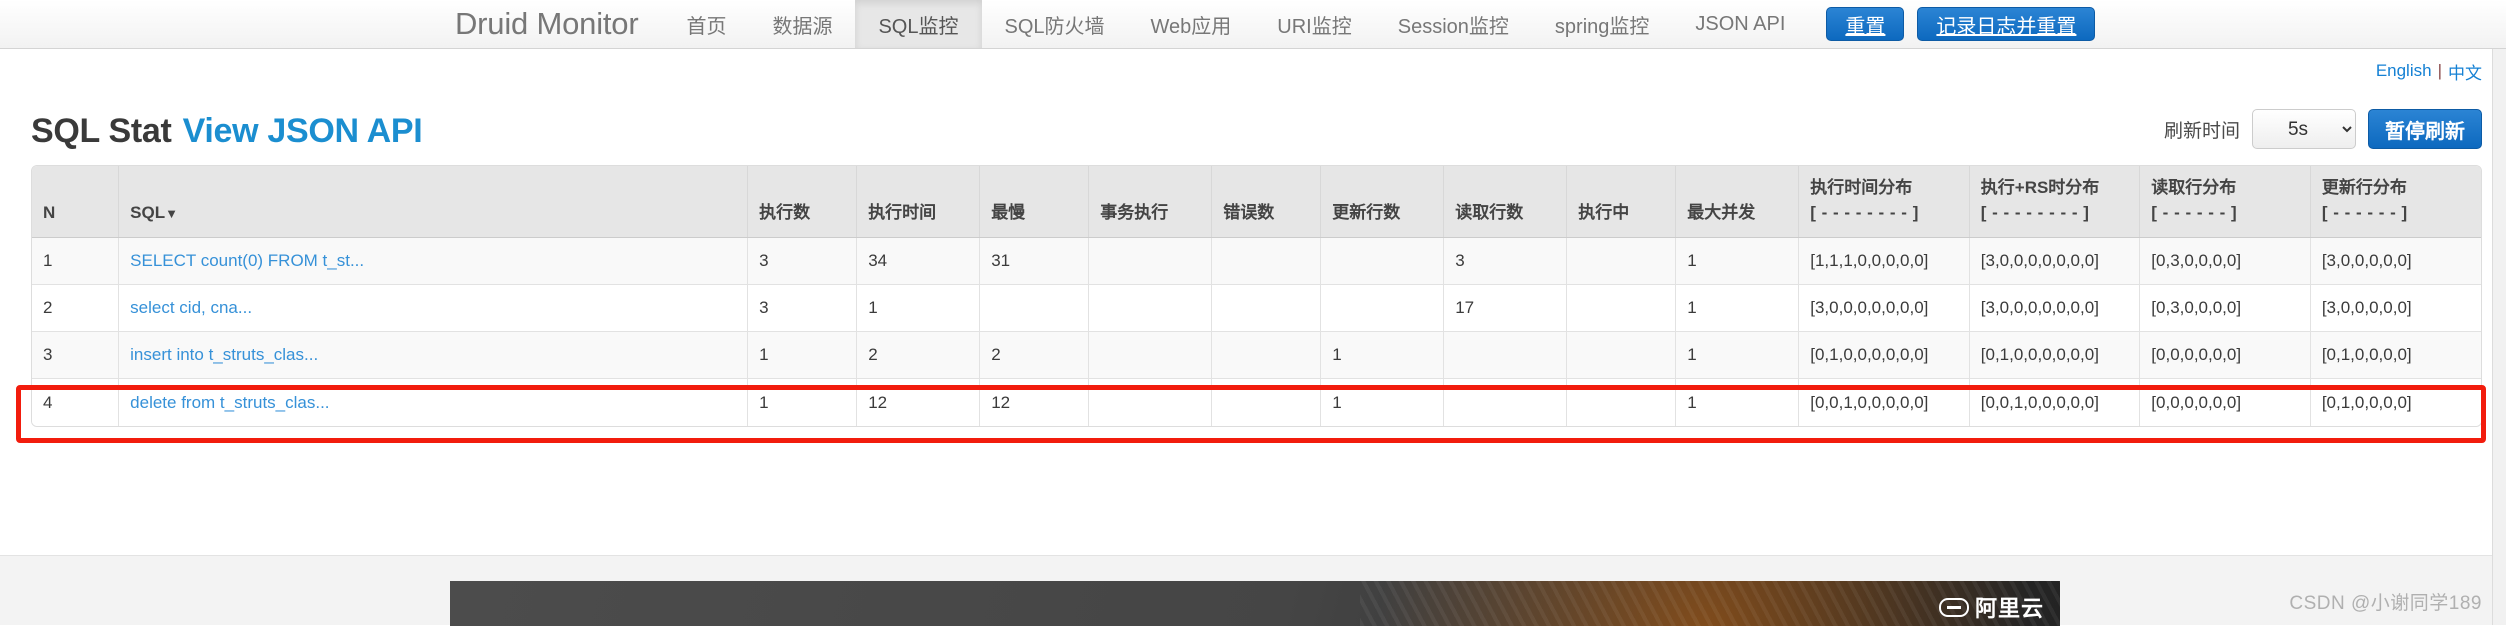 This screenshot has width=2506, height=626. What do you see at coordinates (1884, 402) in the screenshot?
I see `cell-exec_time_hist: [0,0,1,0,0,0,0,0]` at bounding box center [1884, 402].